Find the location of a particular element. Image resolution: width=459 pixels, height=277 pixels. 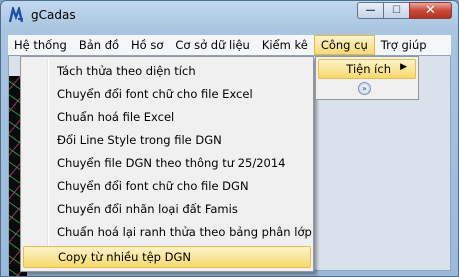

submenu-arrow-icon: ▶ is located at coordinates (403, 67).